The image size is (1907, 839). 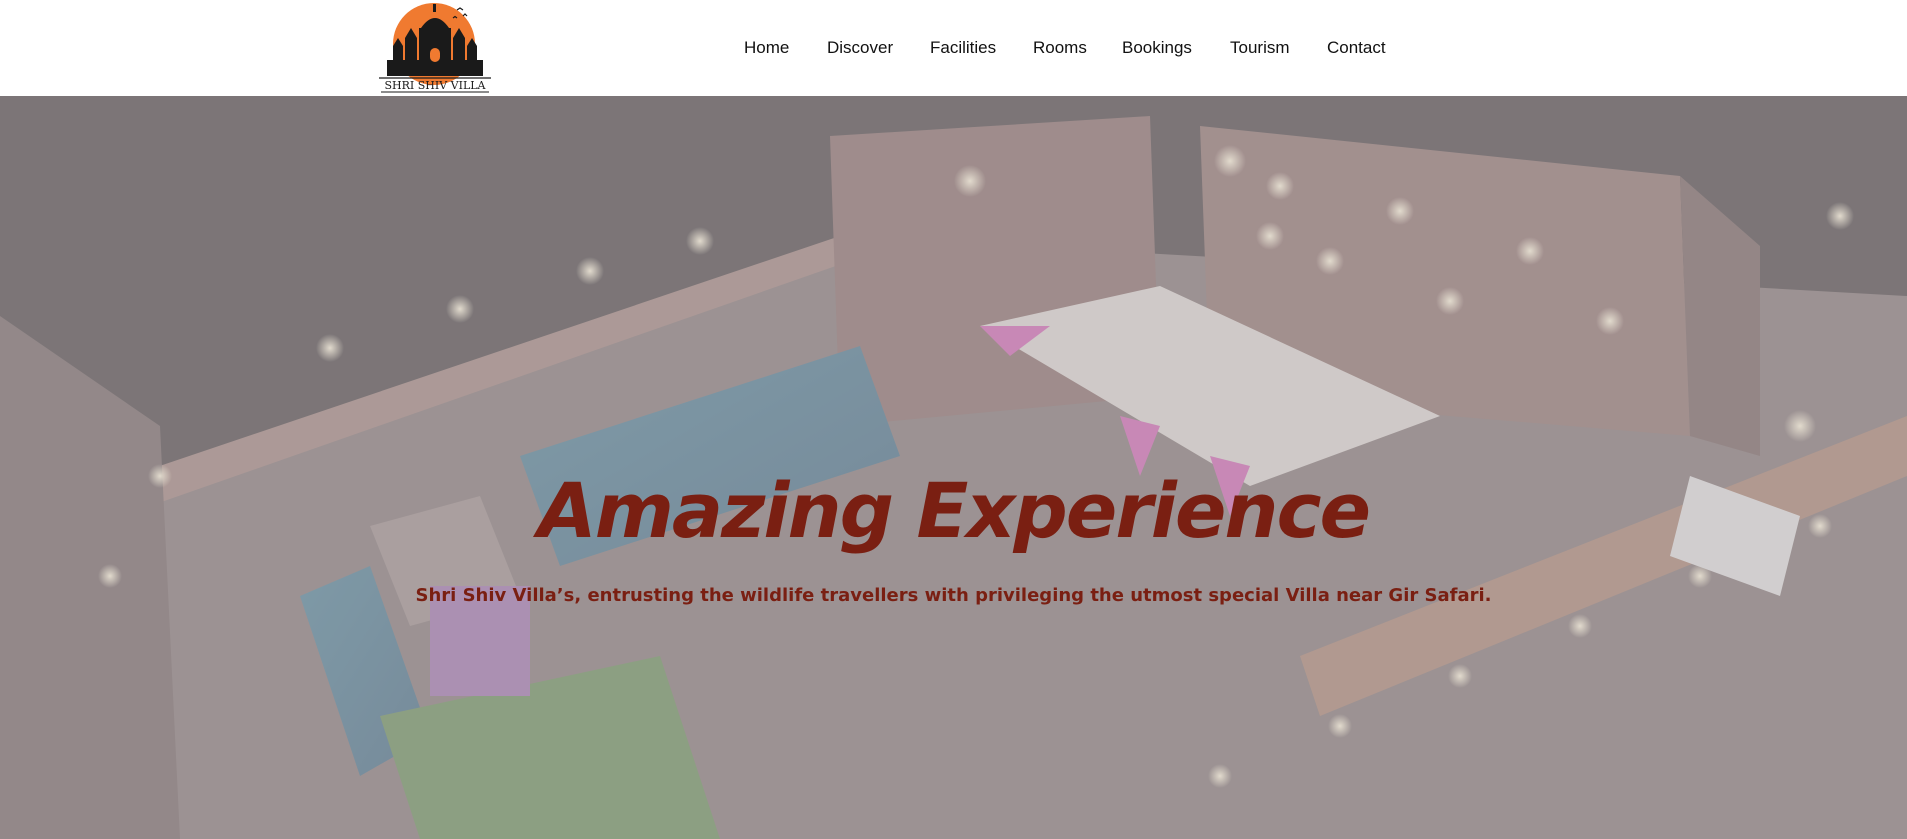 What do you see at coordinates (1157, 48) in the screenshot?
I see `nav-bookings: Bookings` at bounding box center [1157, 48].